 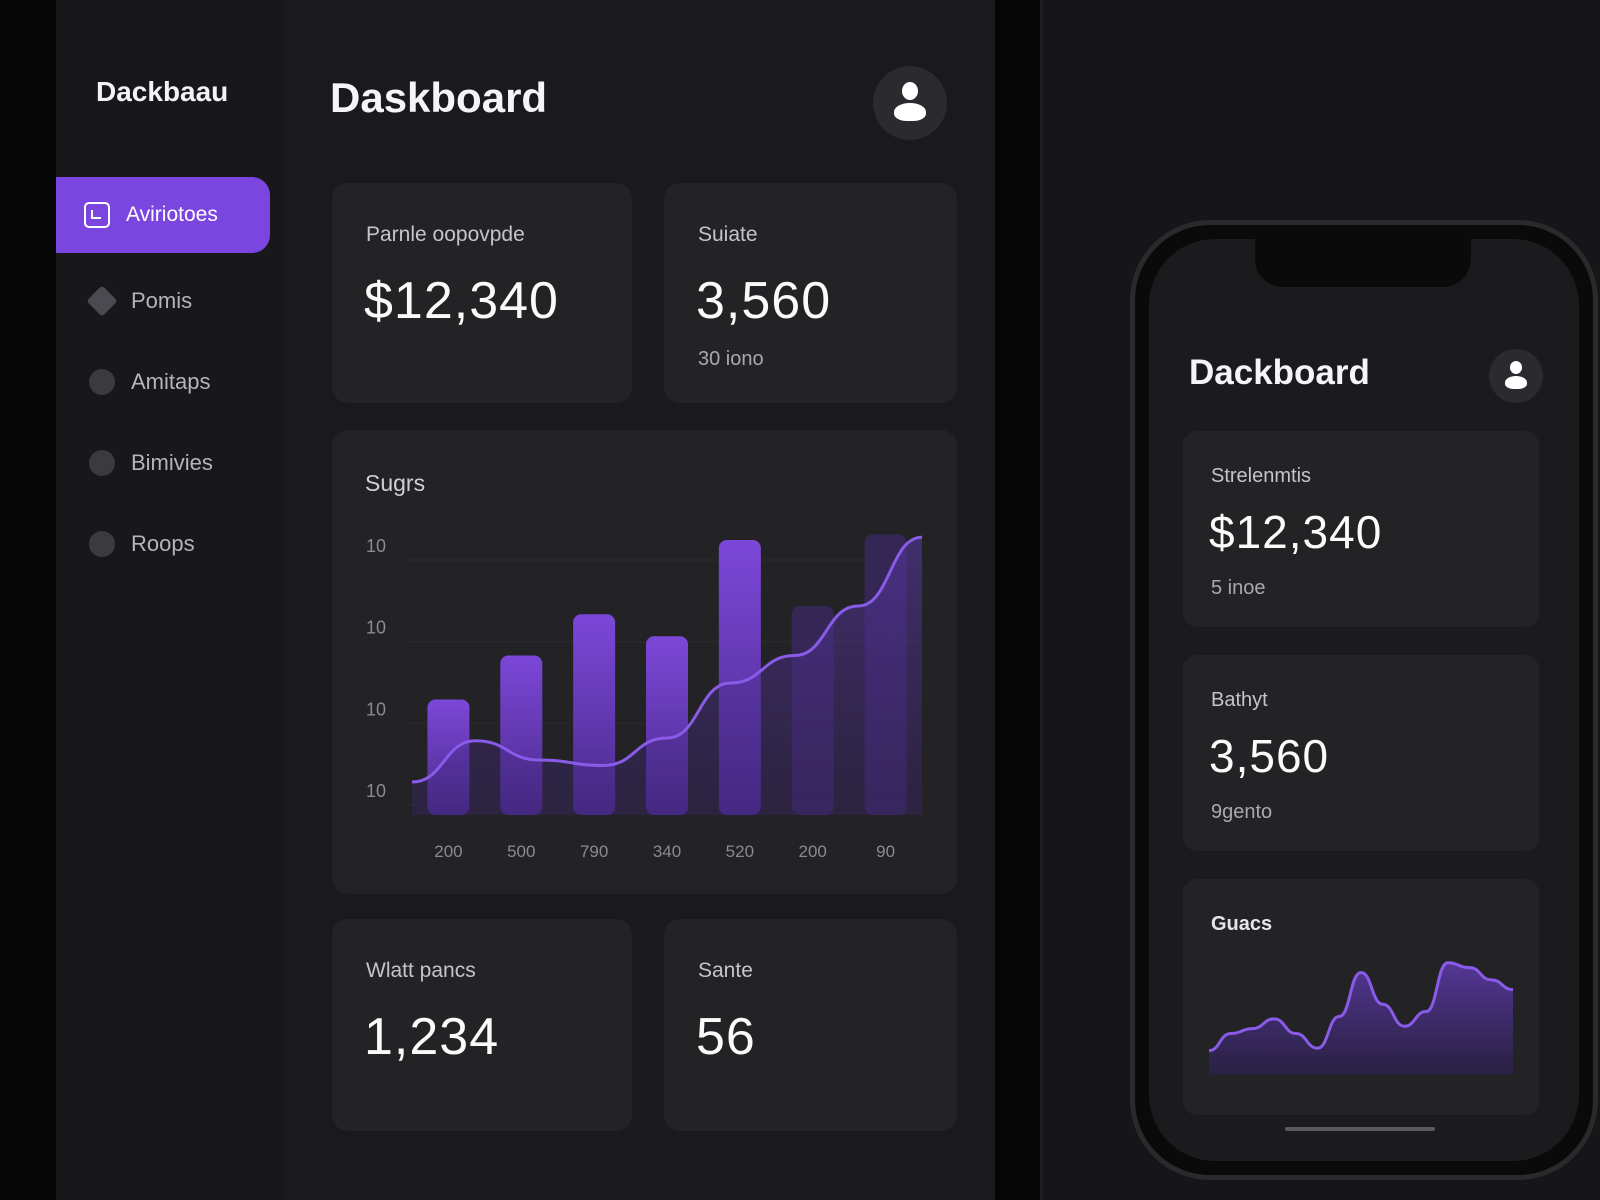 I want to click on x-tick-label: 90, so click(x=885, y=851).